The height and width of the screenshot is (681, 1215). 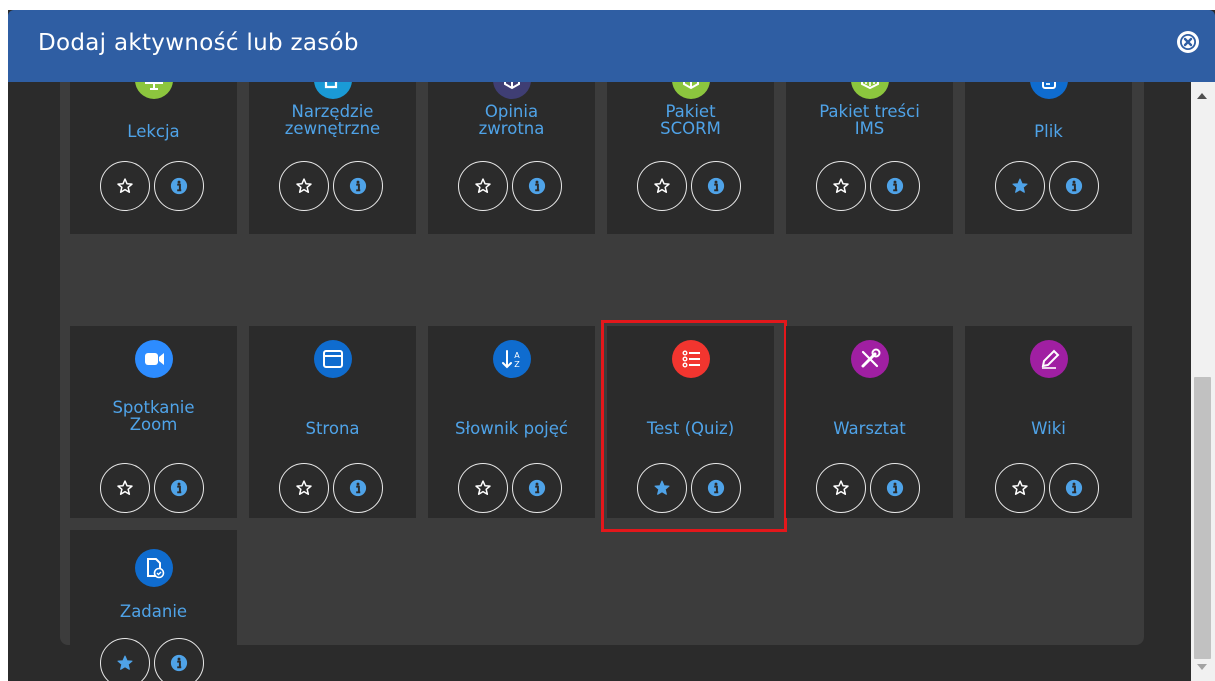 I want to click on activity-label-line: Spotkanie, so click(x=153, y=407).